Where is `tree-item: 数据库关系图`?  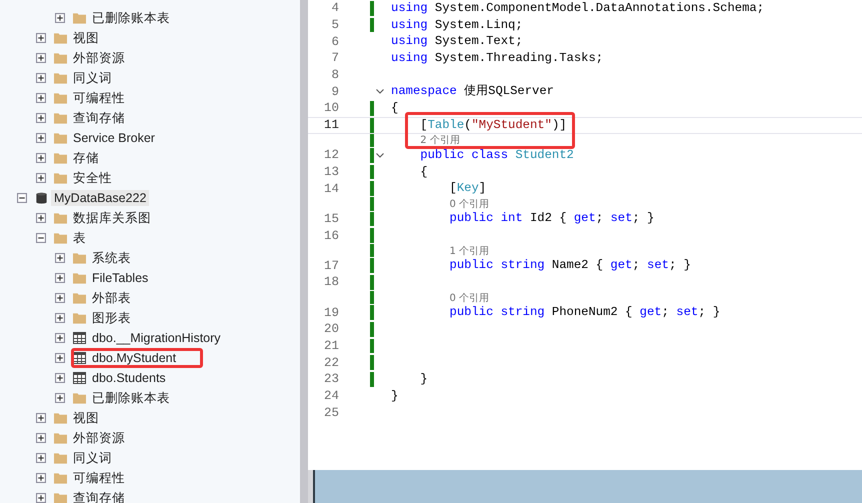 tree-item: 数据库关系图 is located at coordinates (112, 218).